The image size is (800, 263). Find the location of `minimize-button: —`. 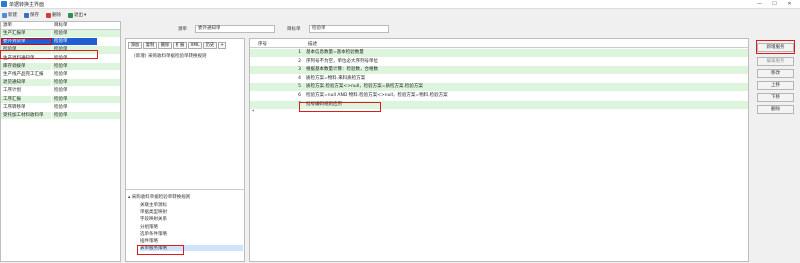

minimize-button: — is located at coordinates (759, 4).